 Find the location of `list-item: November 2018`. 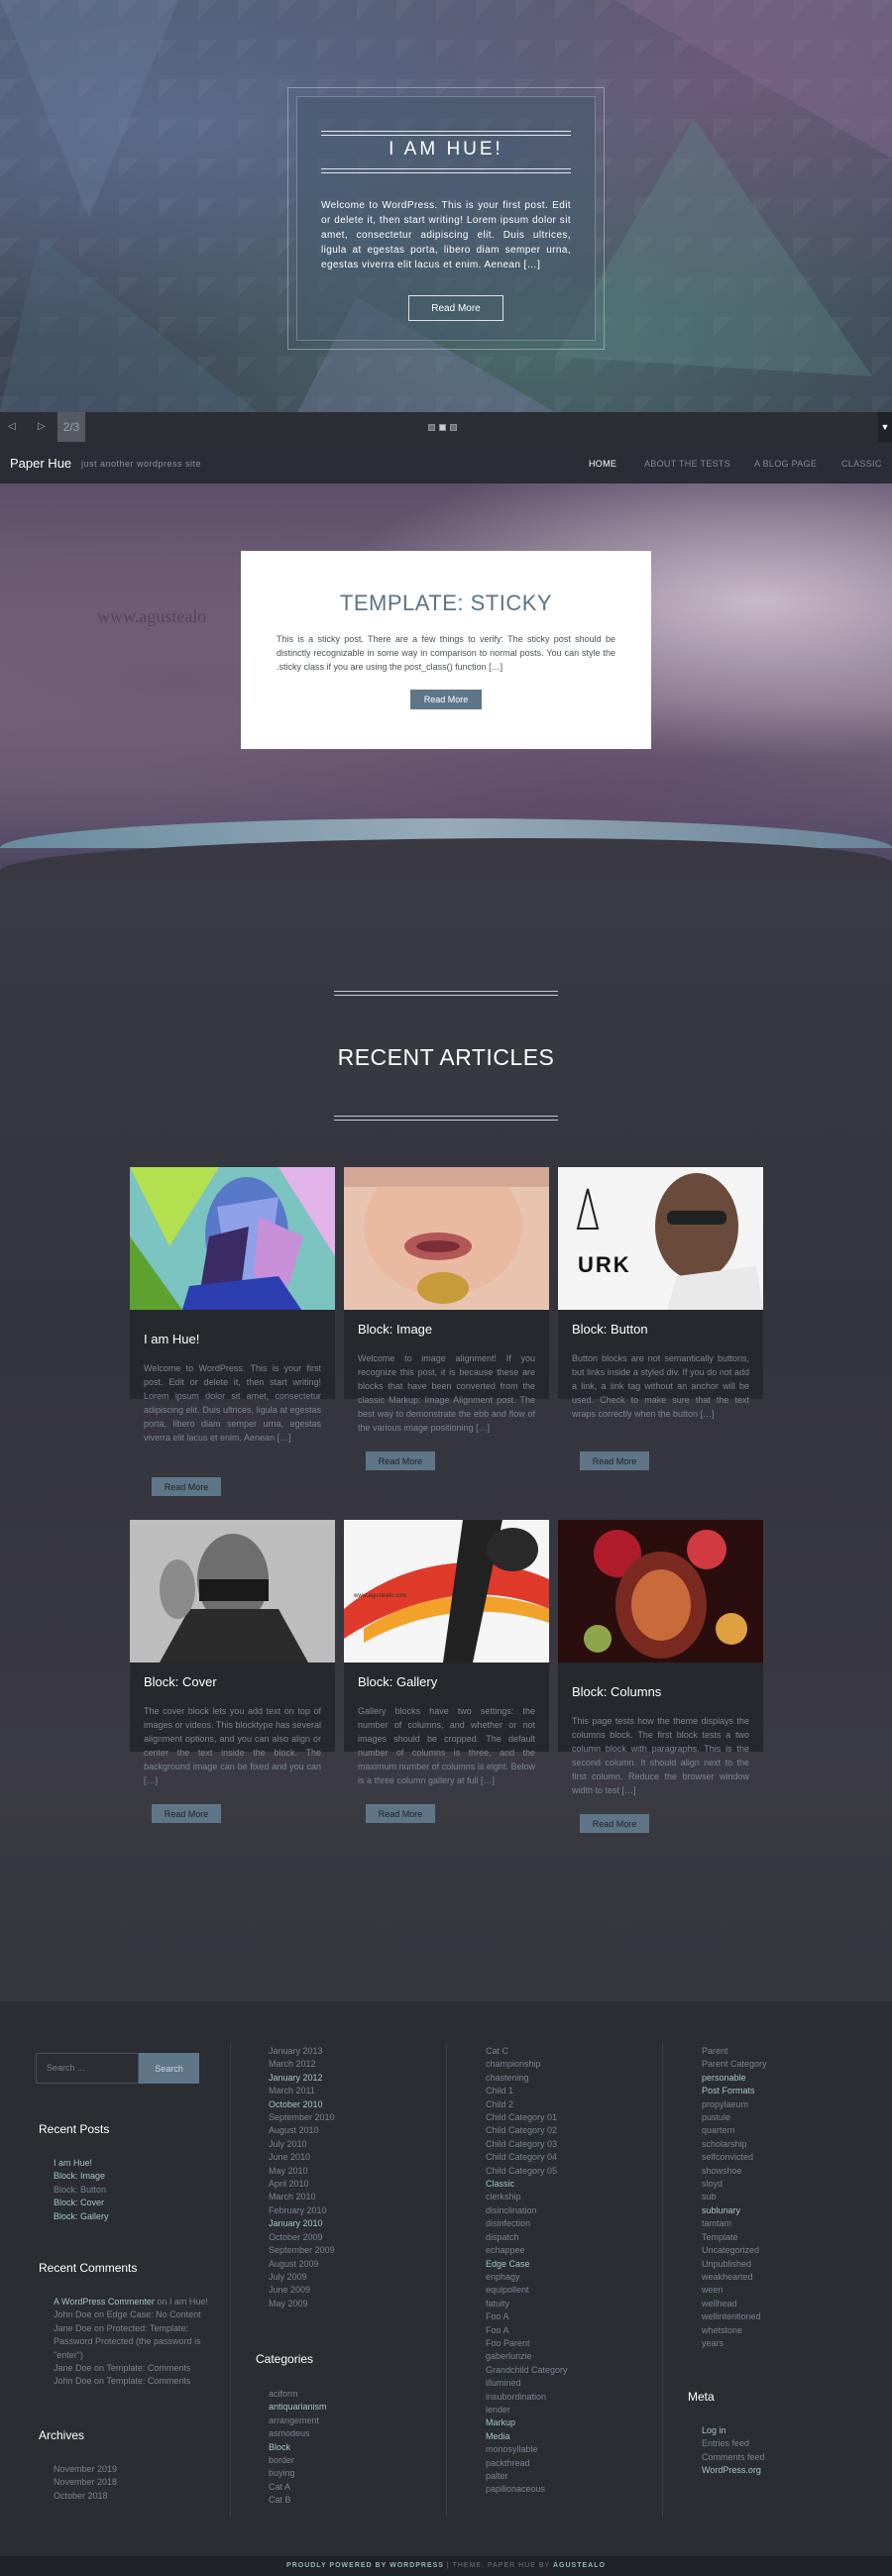

list-item: November 2018 is located at coordinates (86, 2482).